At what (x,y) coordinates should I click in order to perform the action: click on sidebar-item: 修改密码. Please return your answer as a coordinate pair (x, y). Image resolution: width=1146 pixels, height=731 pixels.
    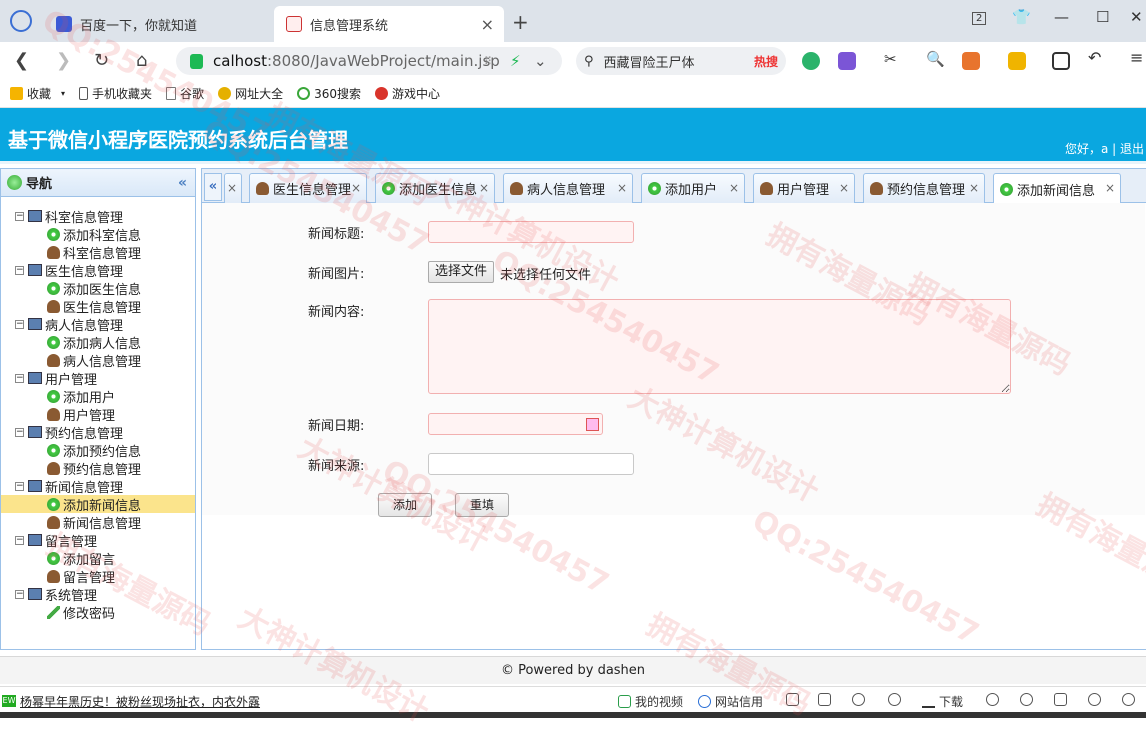
    Looking at the image, I should click on (98, 612).